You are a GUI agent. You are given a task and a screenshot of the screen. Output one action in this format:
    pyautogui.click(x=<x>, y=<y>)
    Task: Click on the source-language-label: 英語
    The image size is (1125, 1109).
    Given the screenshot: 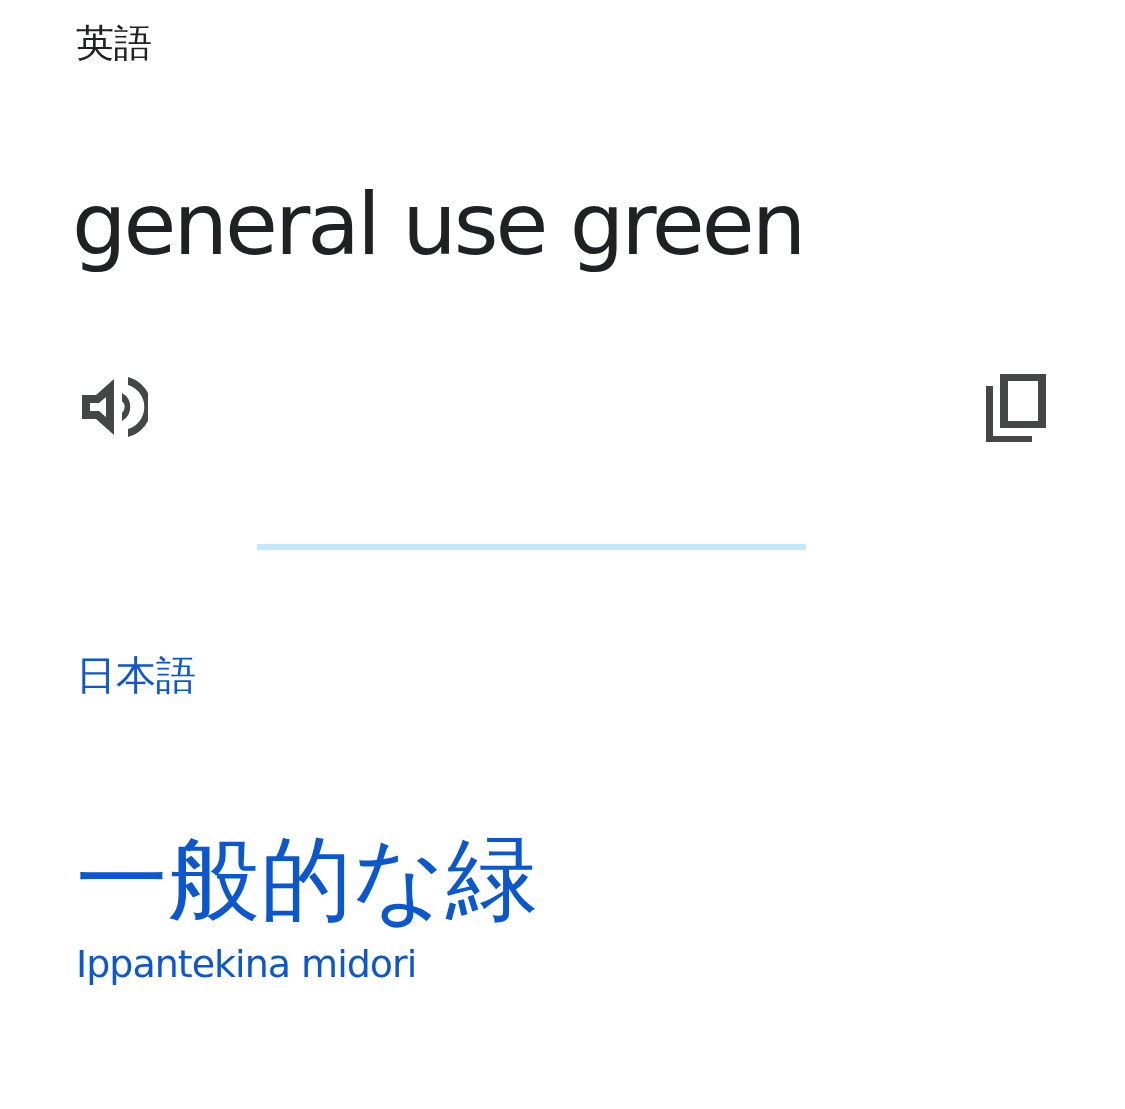 What is the action you would take?
    pyautogui.click(x=114, y=43)
    